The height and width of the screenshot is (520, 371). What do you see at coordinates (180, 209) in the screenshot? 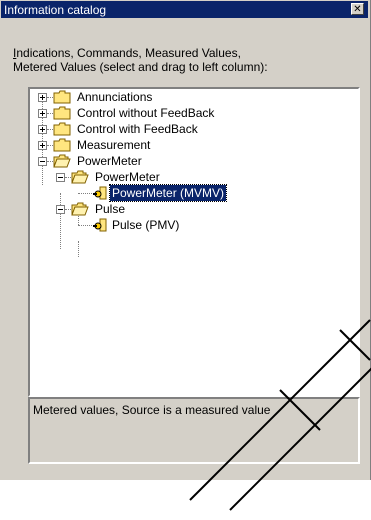
I see `tree-item-pulse: Pulse` at bounding box center [180, 209].